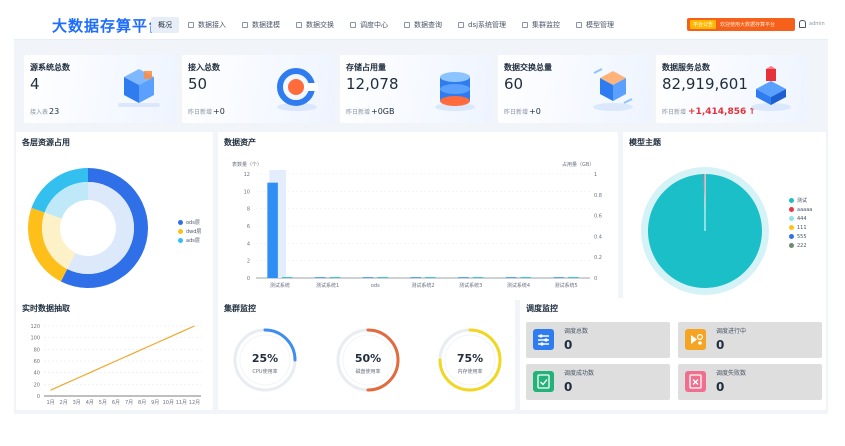 Image resolution: width=845 pixels, height=446 pixels. I want to click on gauge-value: 25%, so click(265, 358).